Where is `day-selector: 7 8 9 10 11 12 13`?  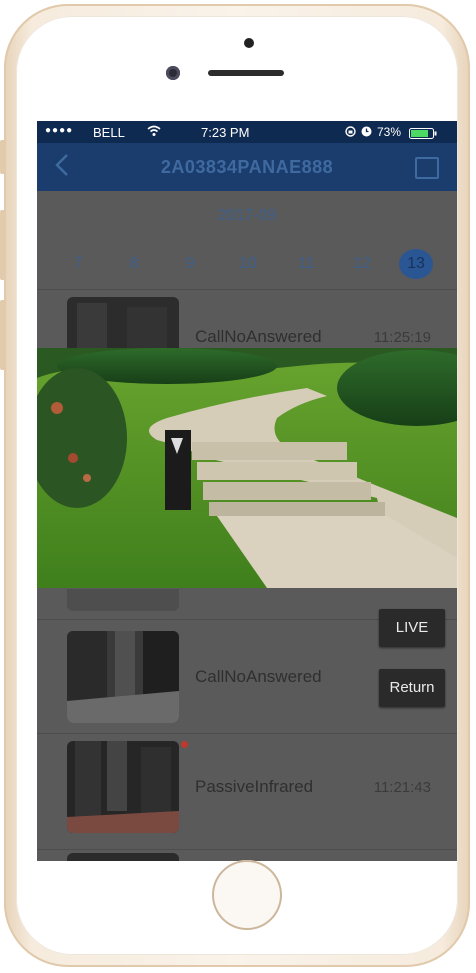
day-selector: 7 8 9 10 11 12 13 is located at coordinates (247, 264).